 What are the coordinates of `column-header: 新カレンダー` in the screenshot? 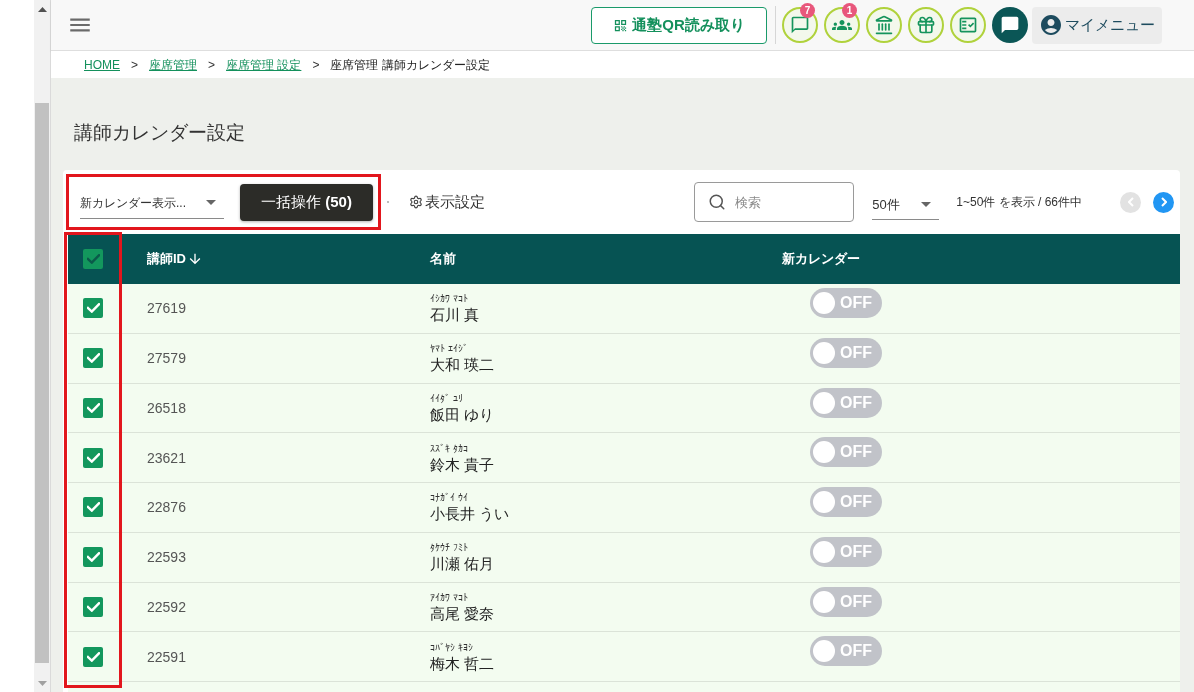 It's located at (821, 259).